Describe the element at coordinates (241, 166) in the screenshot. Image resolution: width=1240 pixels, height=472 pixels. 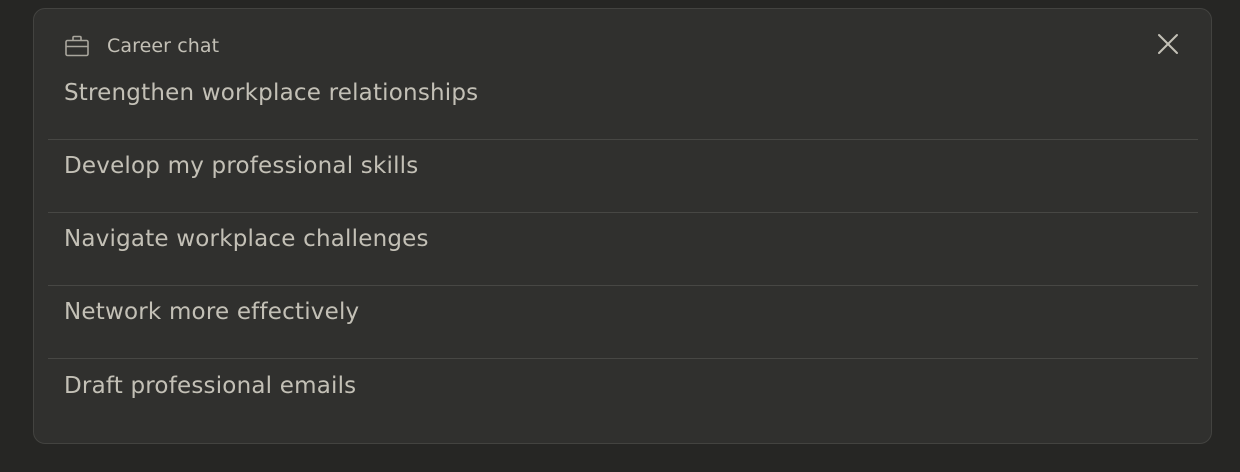
I see `suggestion-label: Develop my professional skills` at that location.